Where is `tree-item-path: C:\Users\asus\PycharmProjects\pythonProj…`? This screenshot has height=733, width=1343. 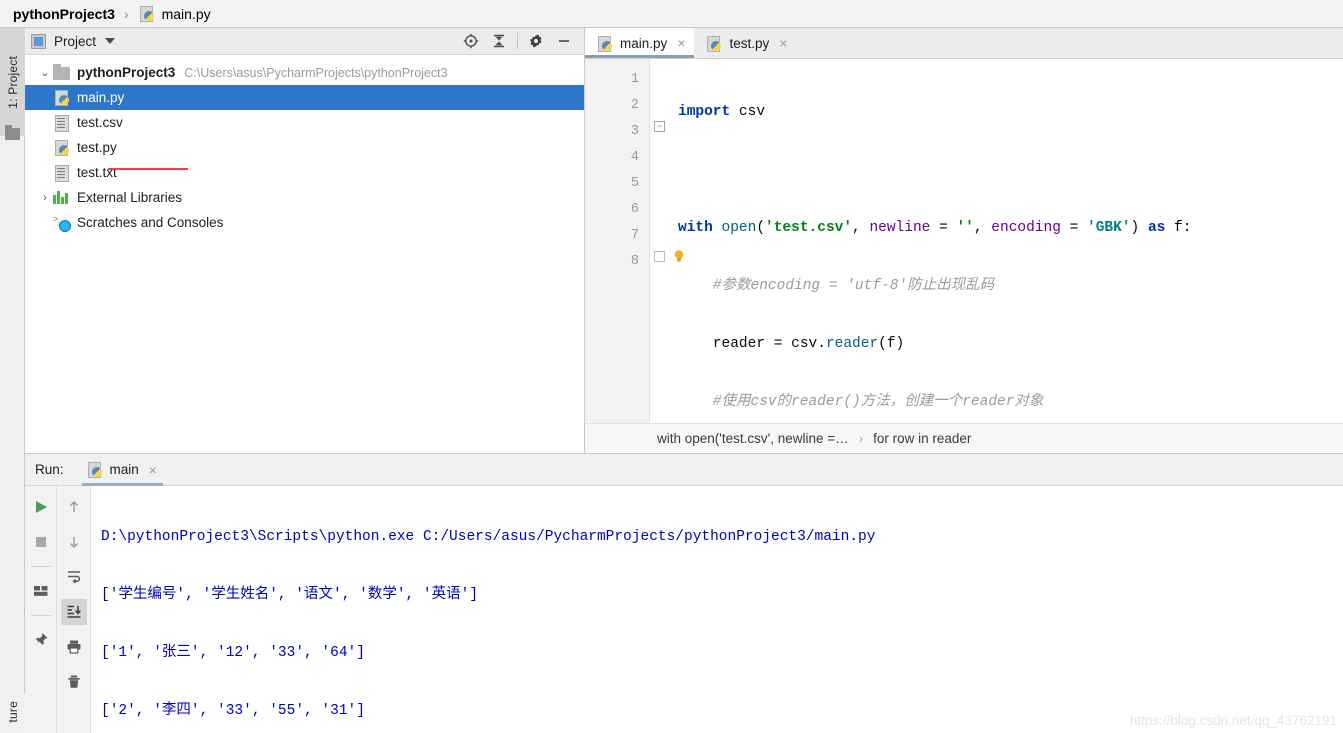
tree-item-path: C:\Users\asus\PycharmProjects\pythonProj… is located at coordinates (316, 72).